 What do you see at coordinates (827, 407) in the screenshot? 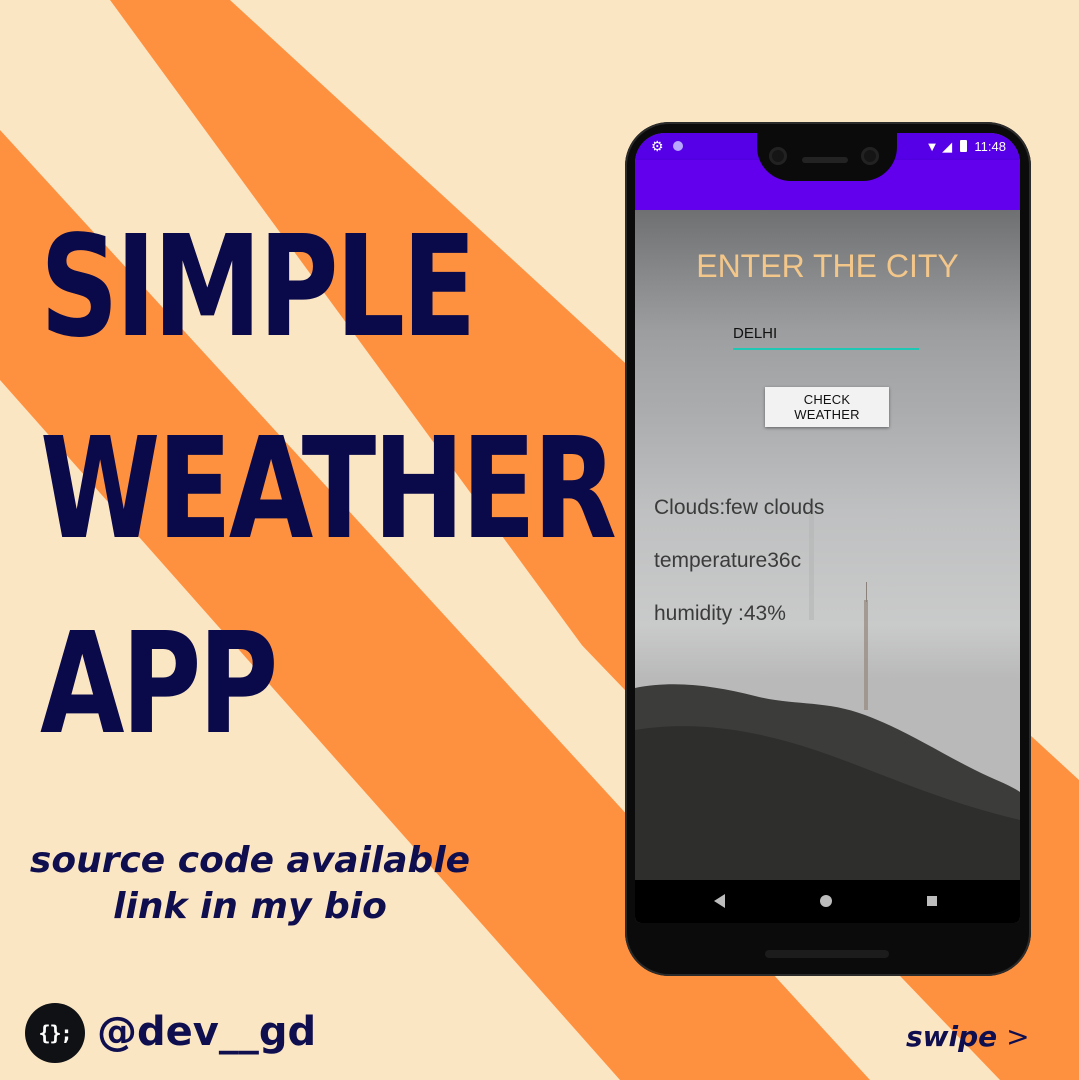
I see `check-weather-button: CHECK WEATHER` at bounding box center [827, 407].